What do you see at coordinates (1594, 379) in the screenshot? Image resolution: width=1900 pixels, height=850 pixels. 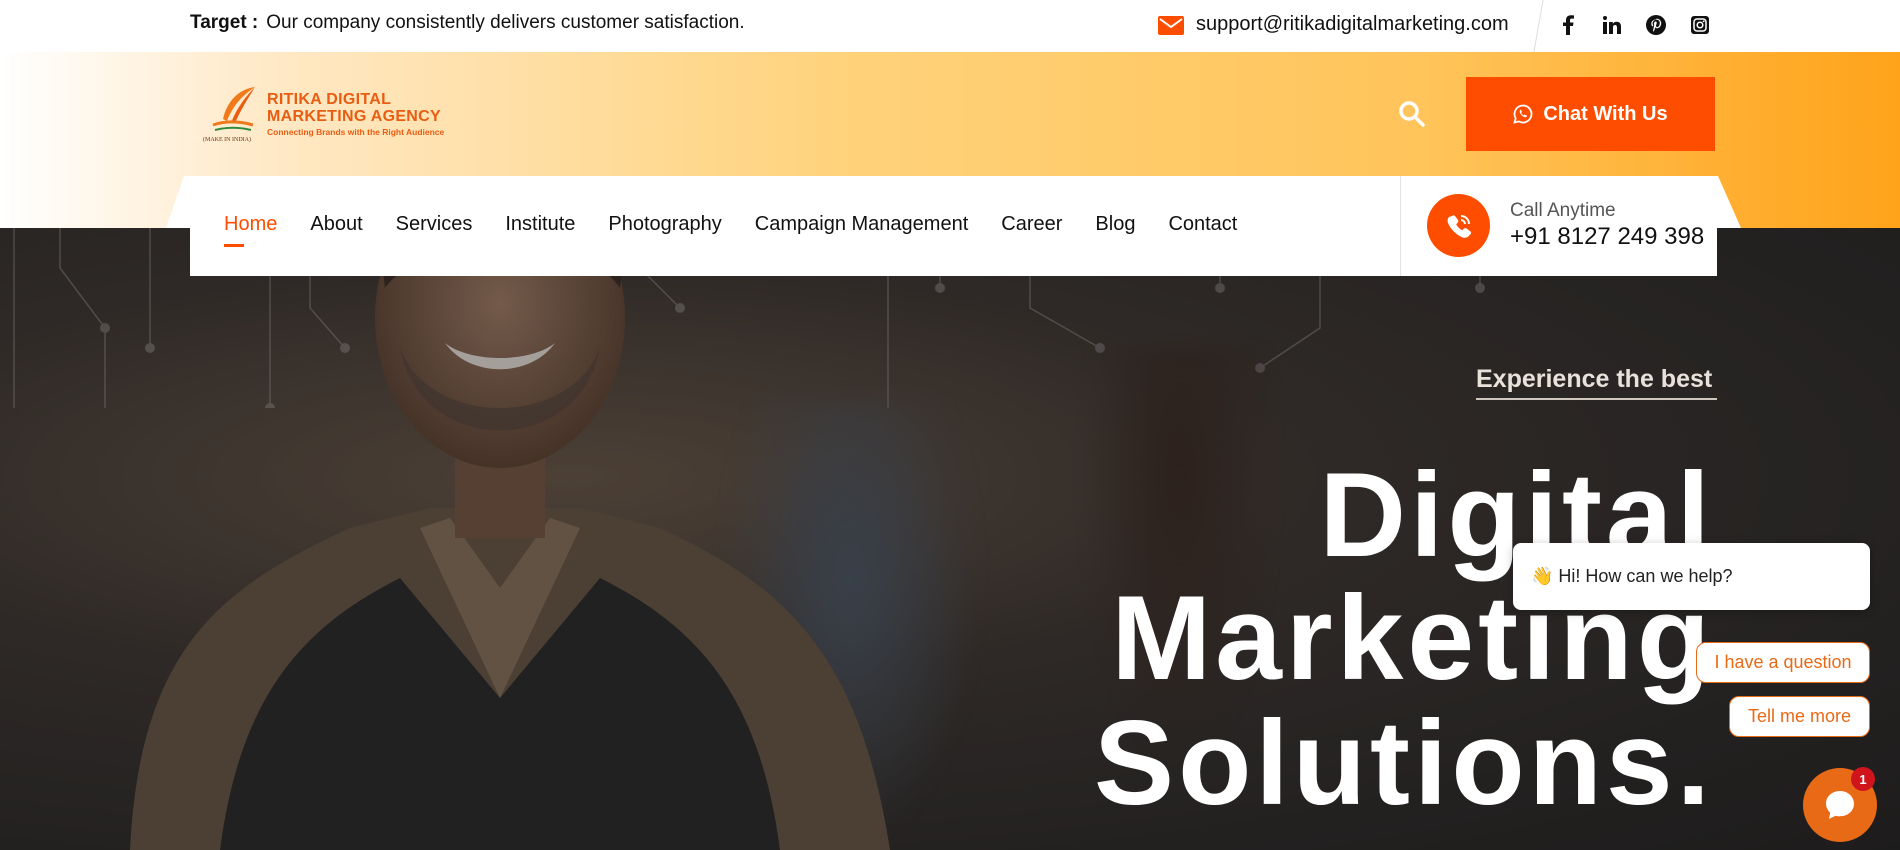 I see `hero-eyebrow: Experience the best` at bounding box center [1594, 379].